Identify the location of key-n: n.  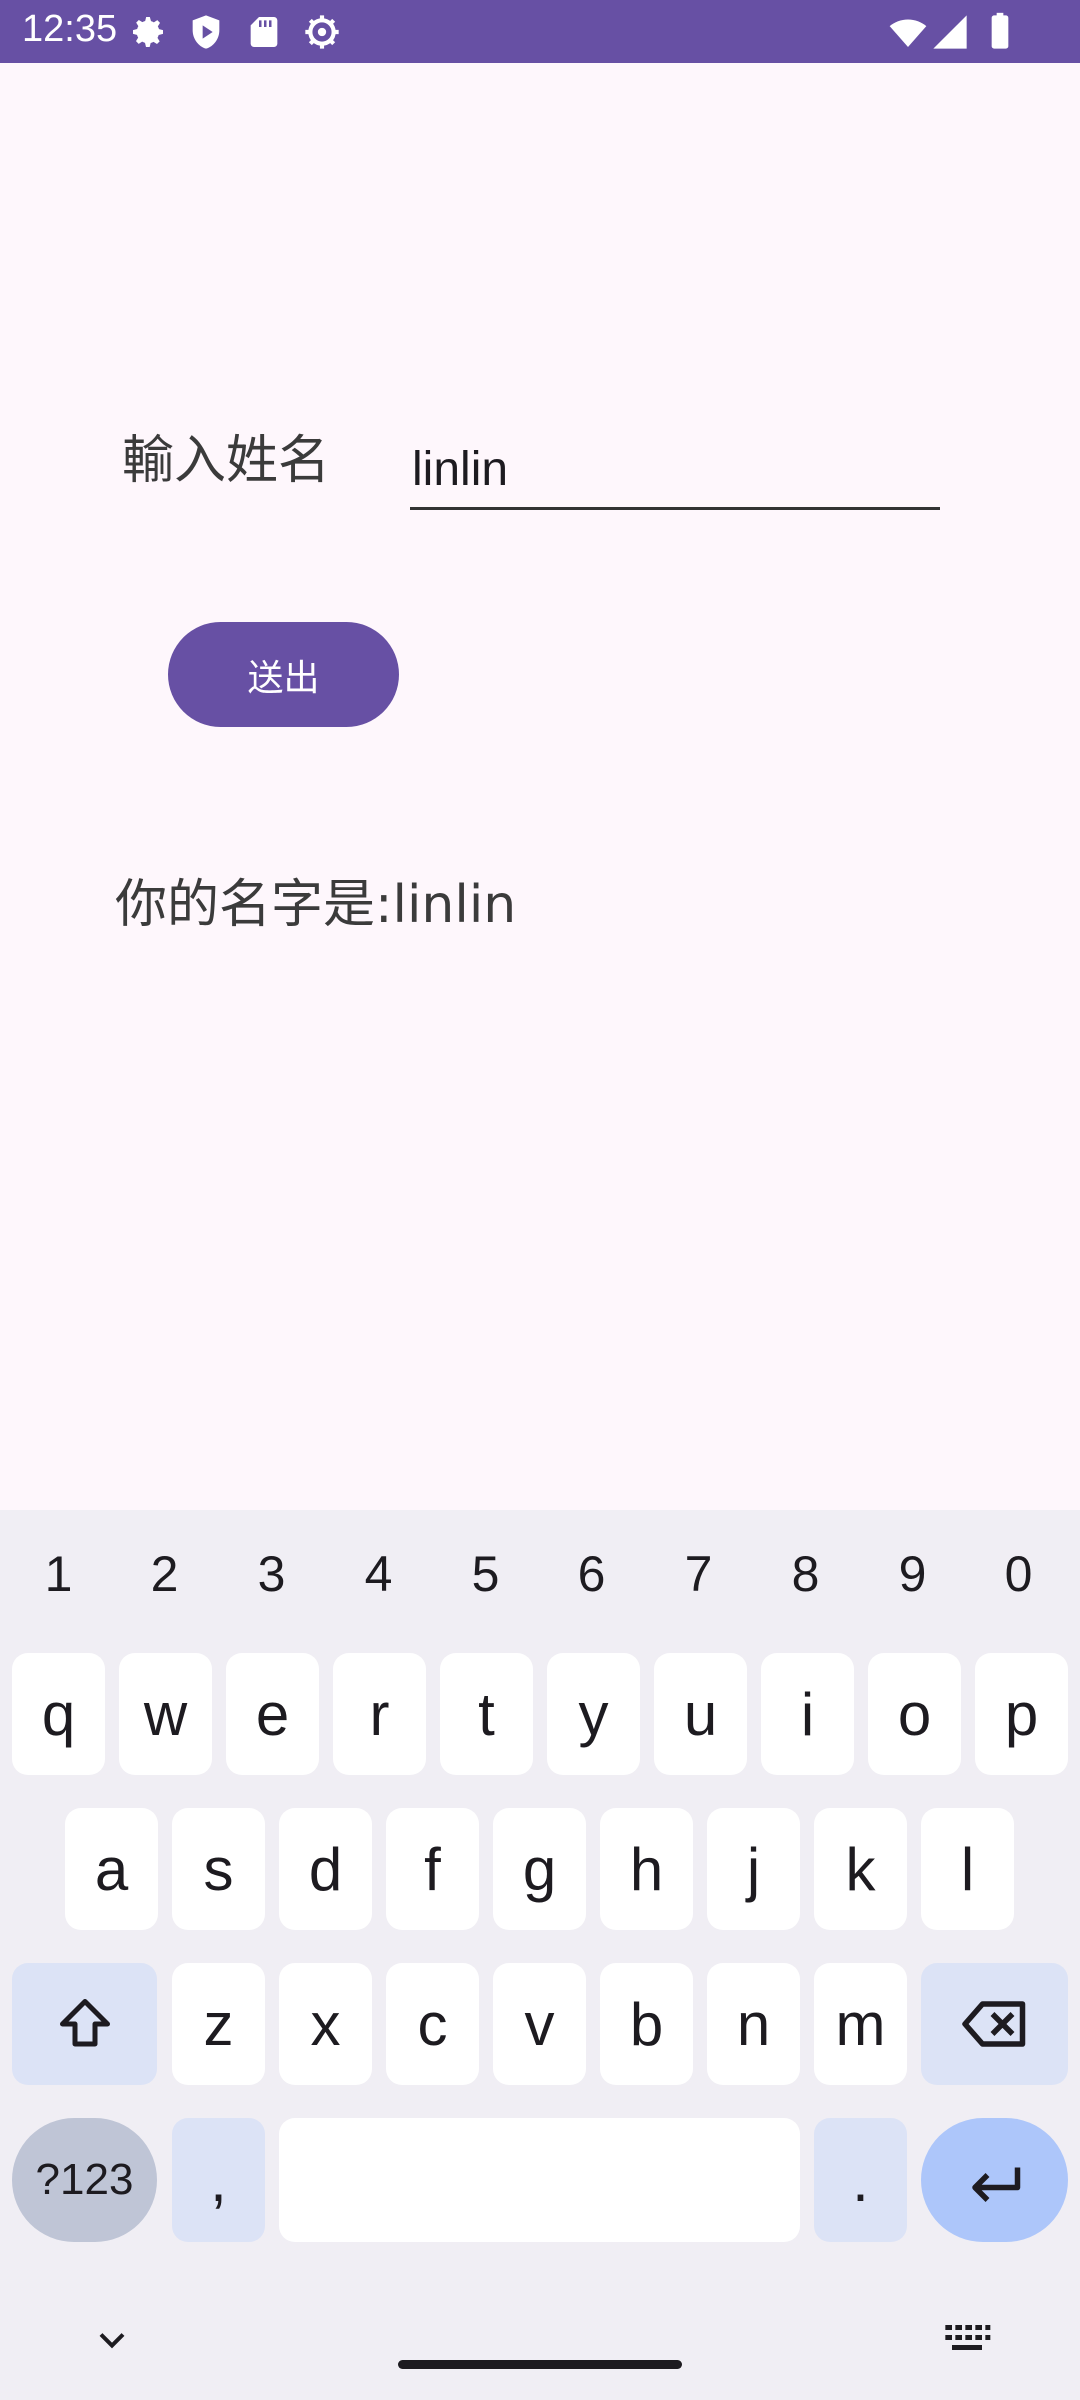
(753, 2024).